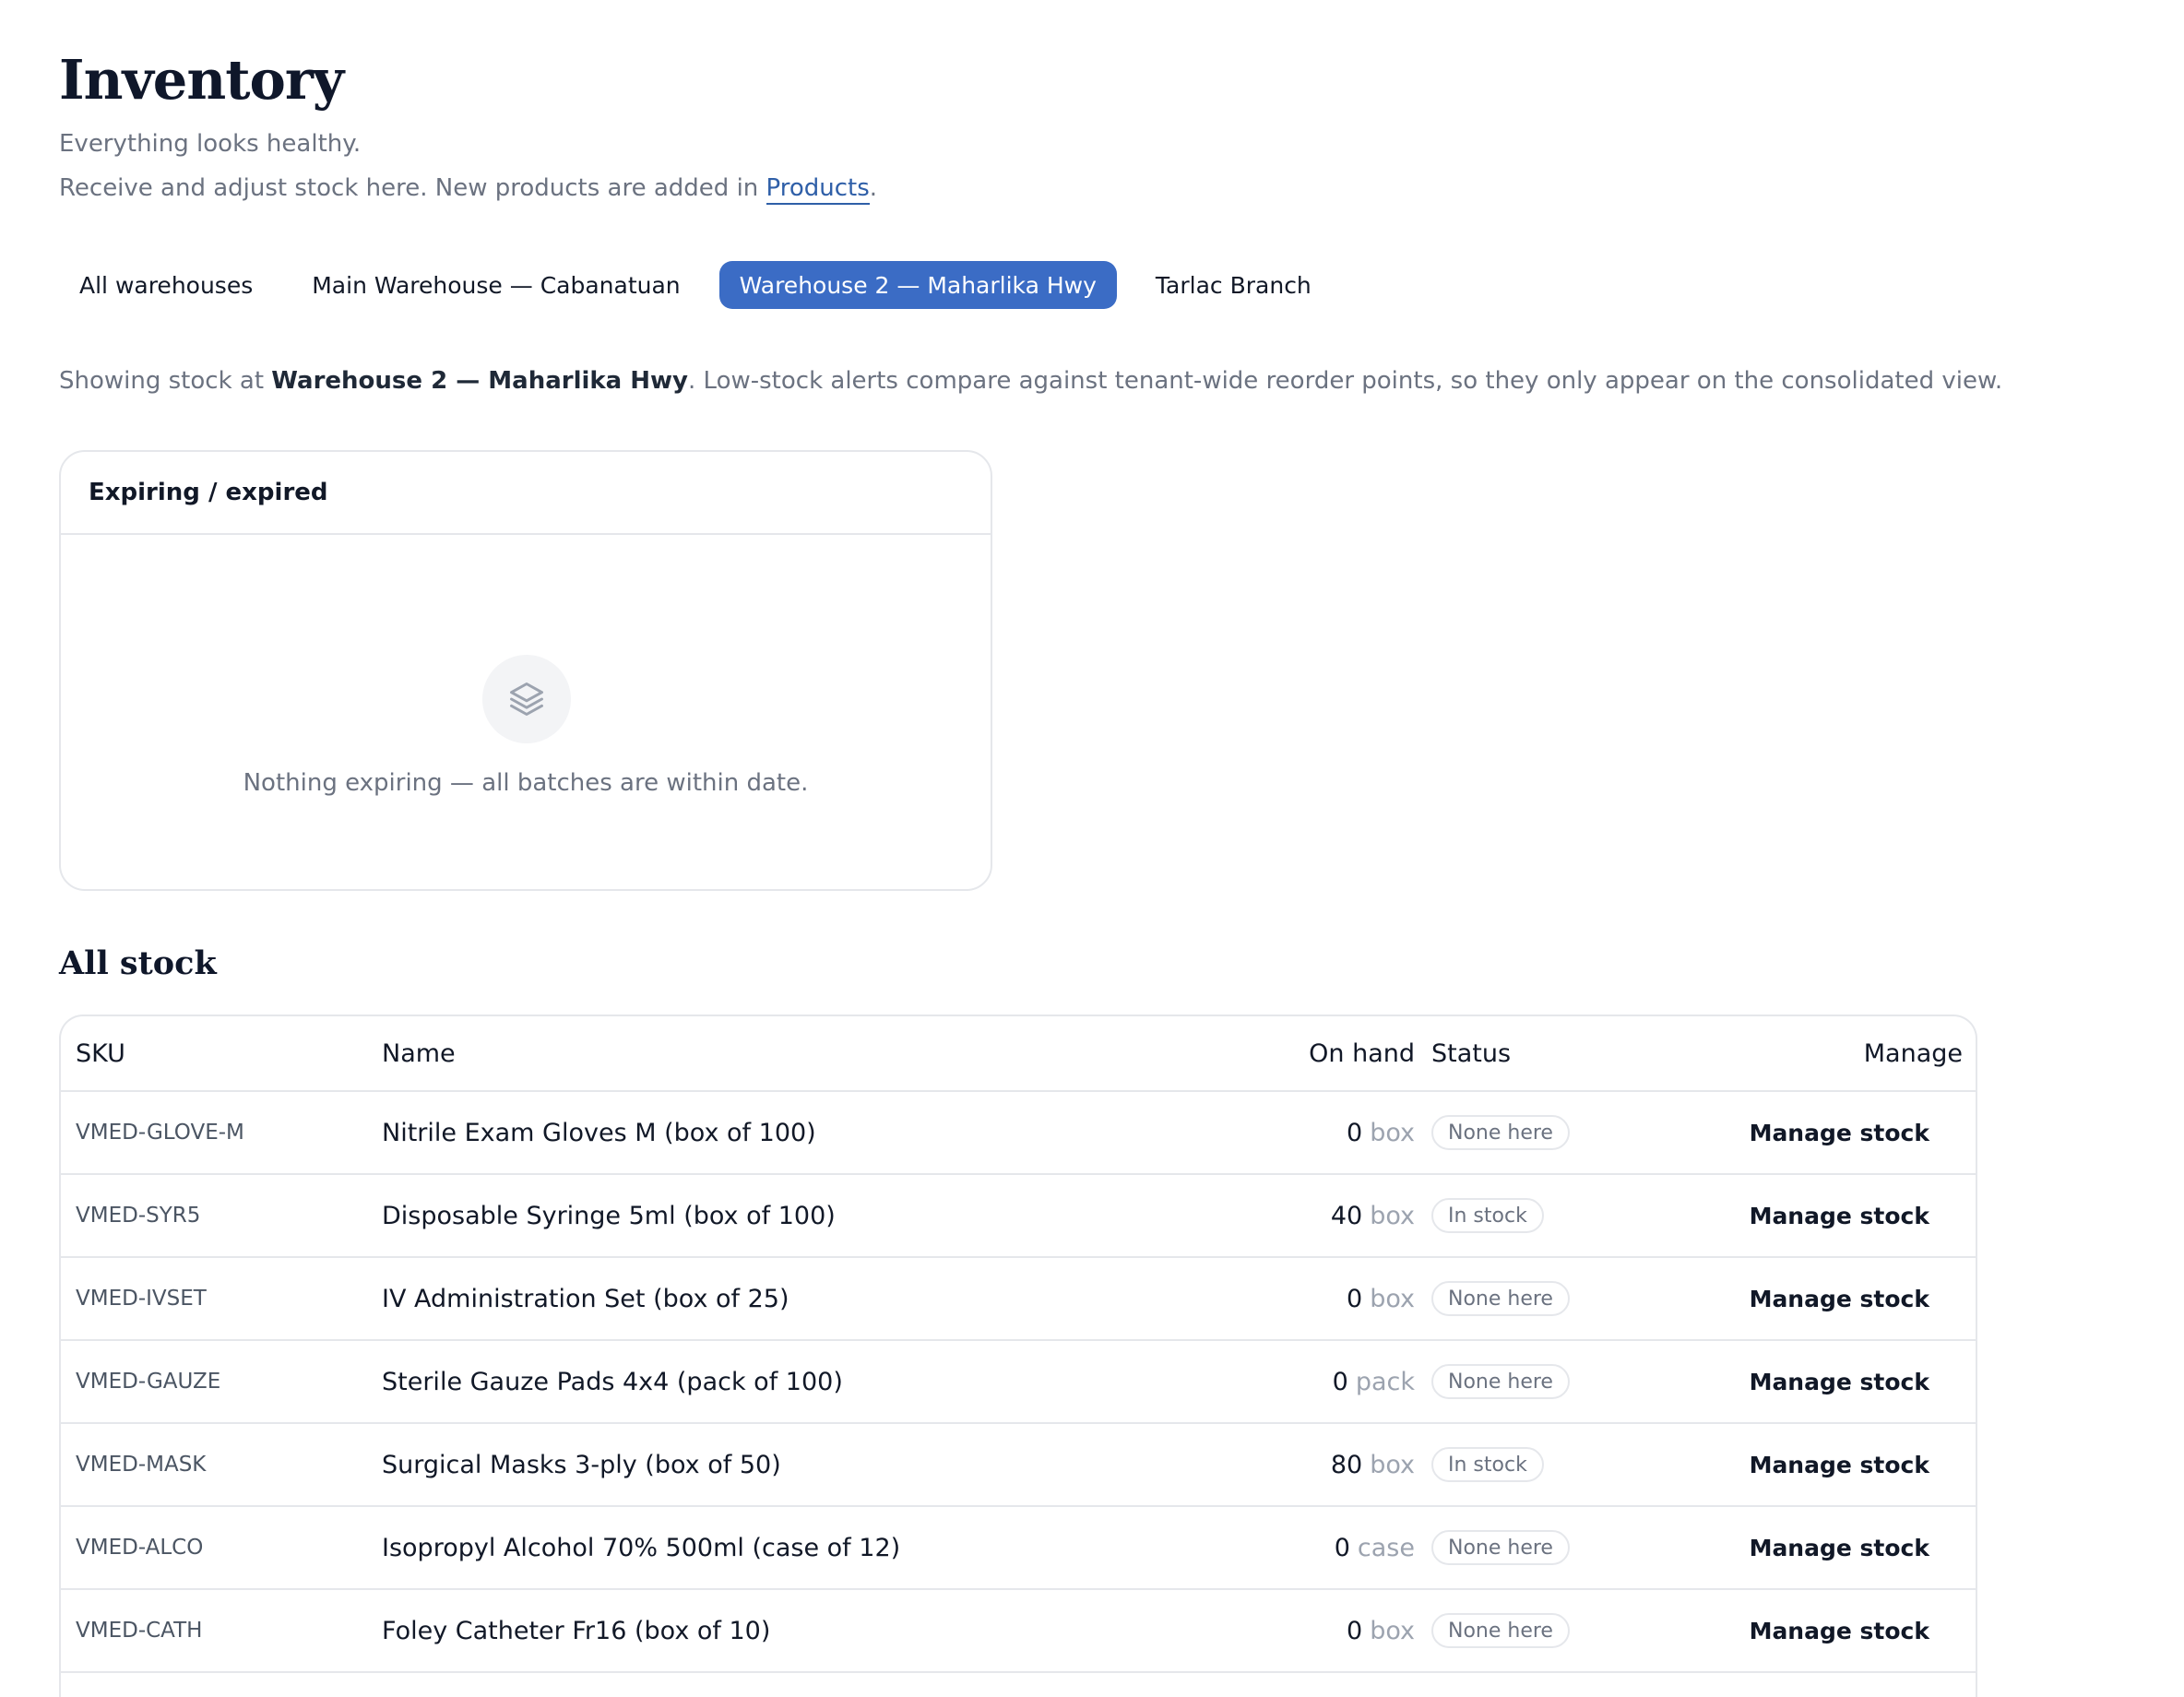 The width and height of the screenshot is (2184, 1697). I want to click on table-header: SKU Name On hand Status Manage, so click(1018, 1054).